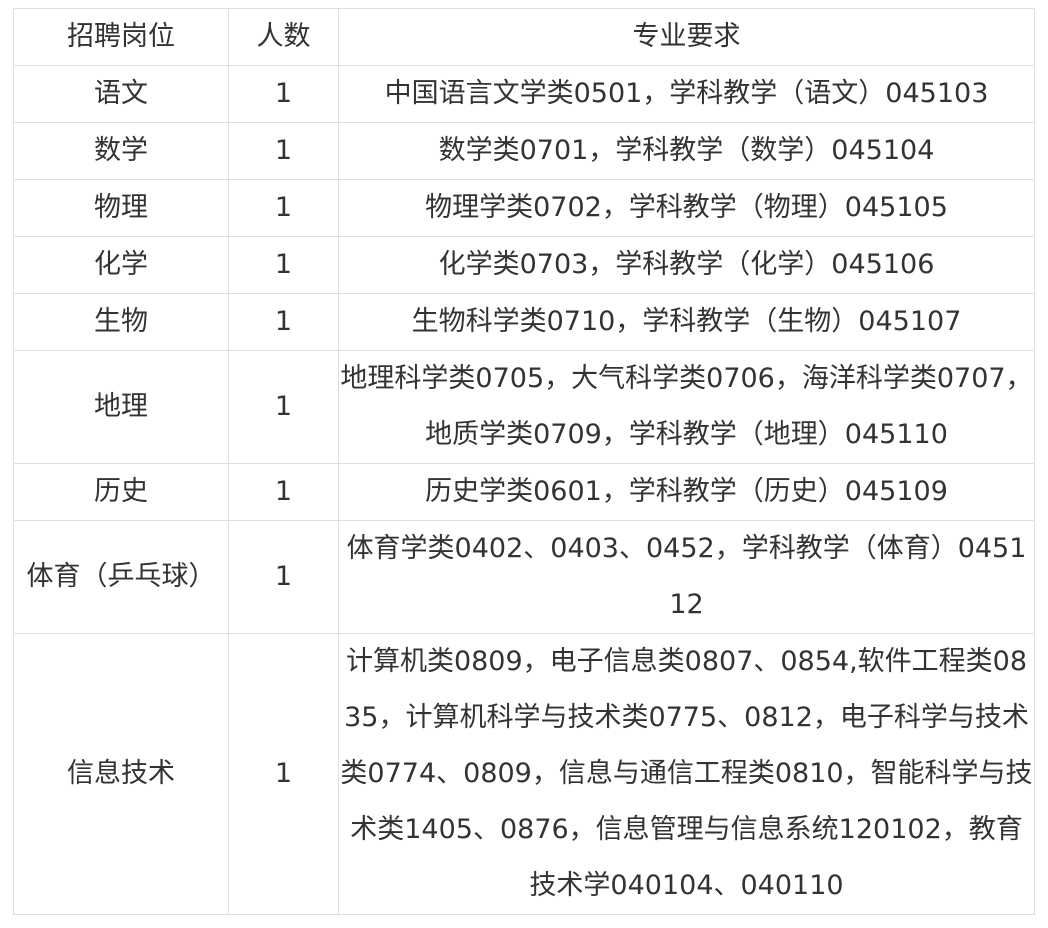 This screenshot has height=928, width=1048. Describe the element at coordinates (686, 94) in the screenshot. I see `cell-requirement: 中国语言文学类0501，学科教学（语文）045103` at that location.